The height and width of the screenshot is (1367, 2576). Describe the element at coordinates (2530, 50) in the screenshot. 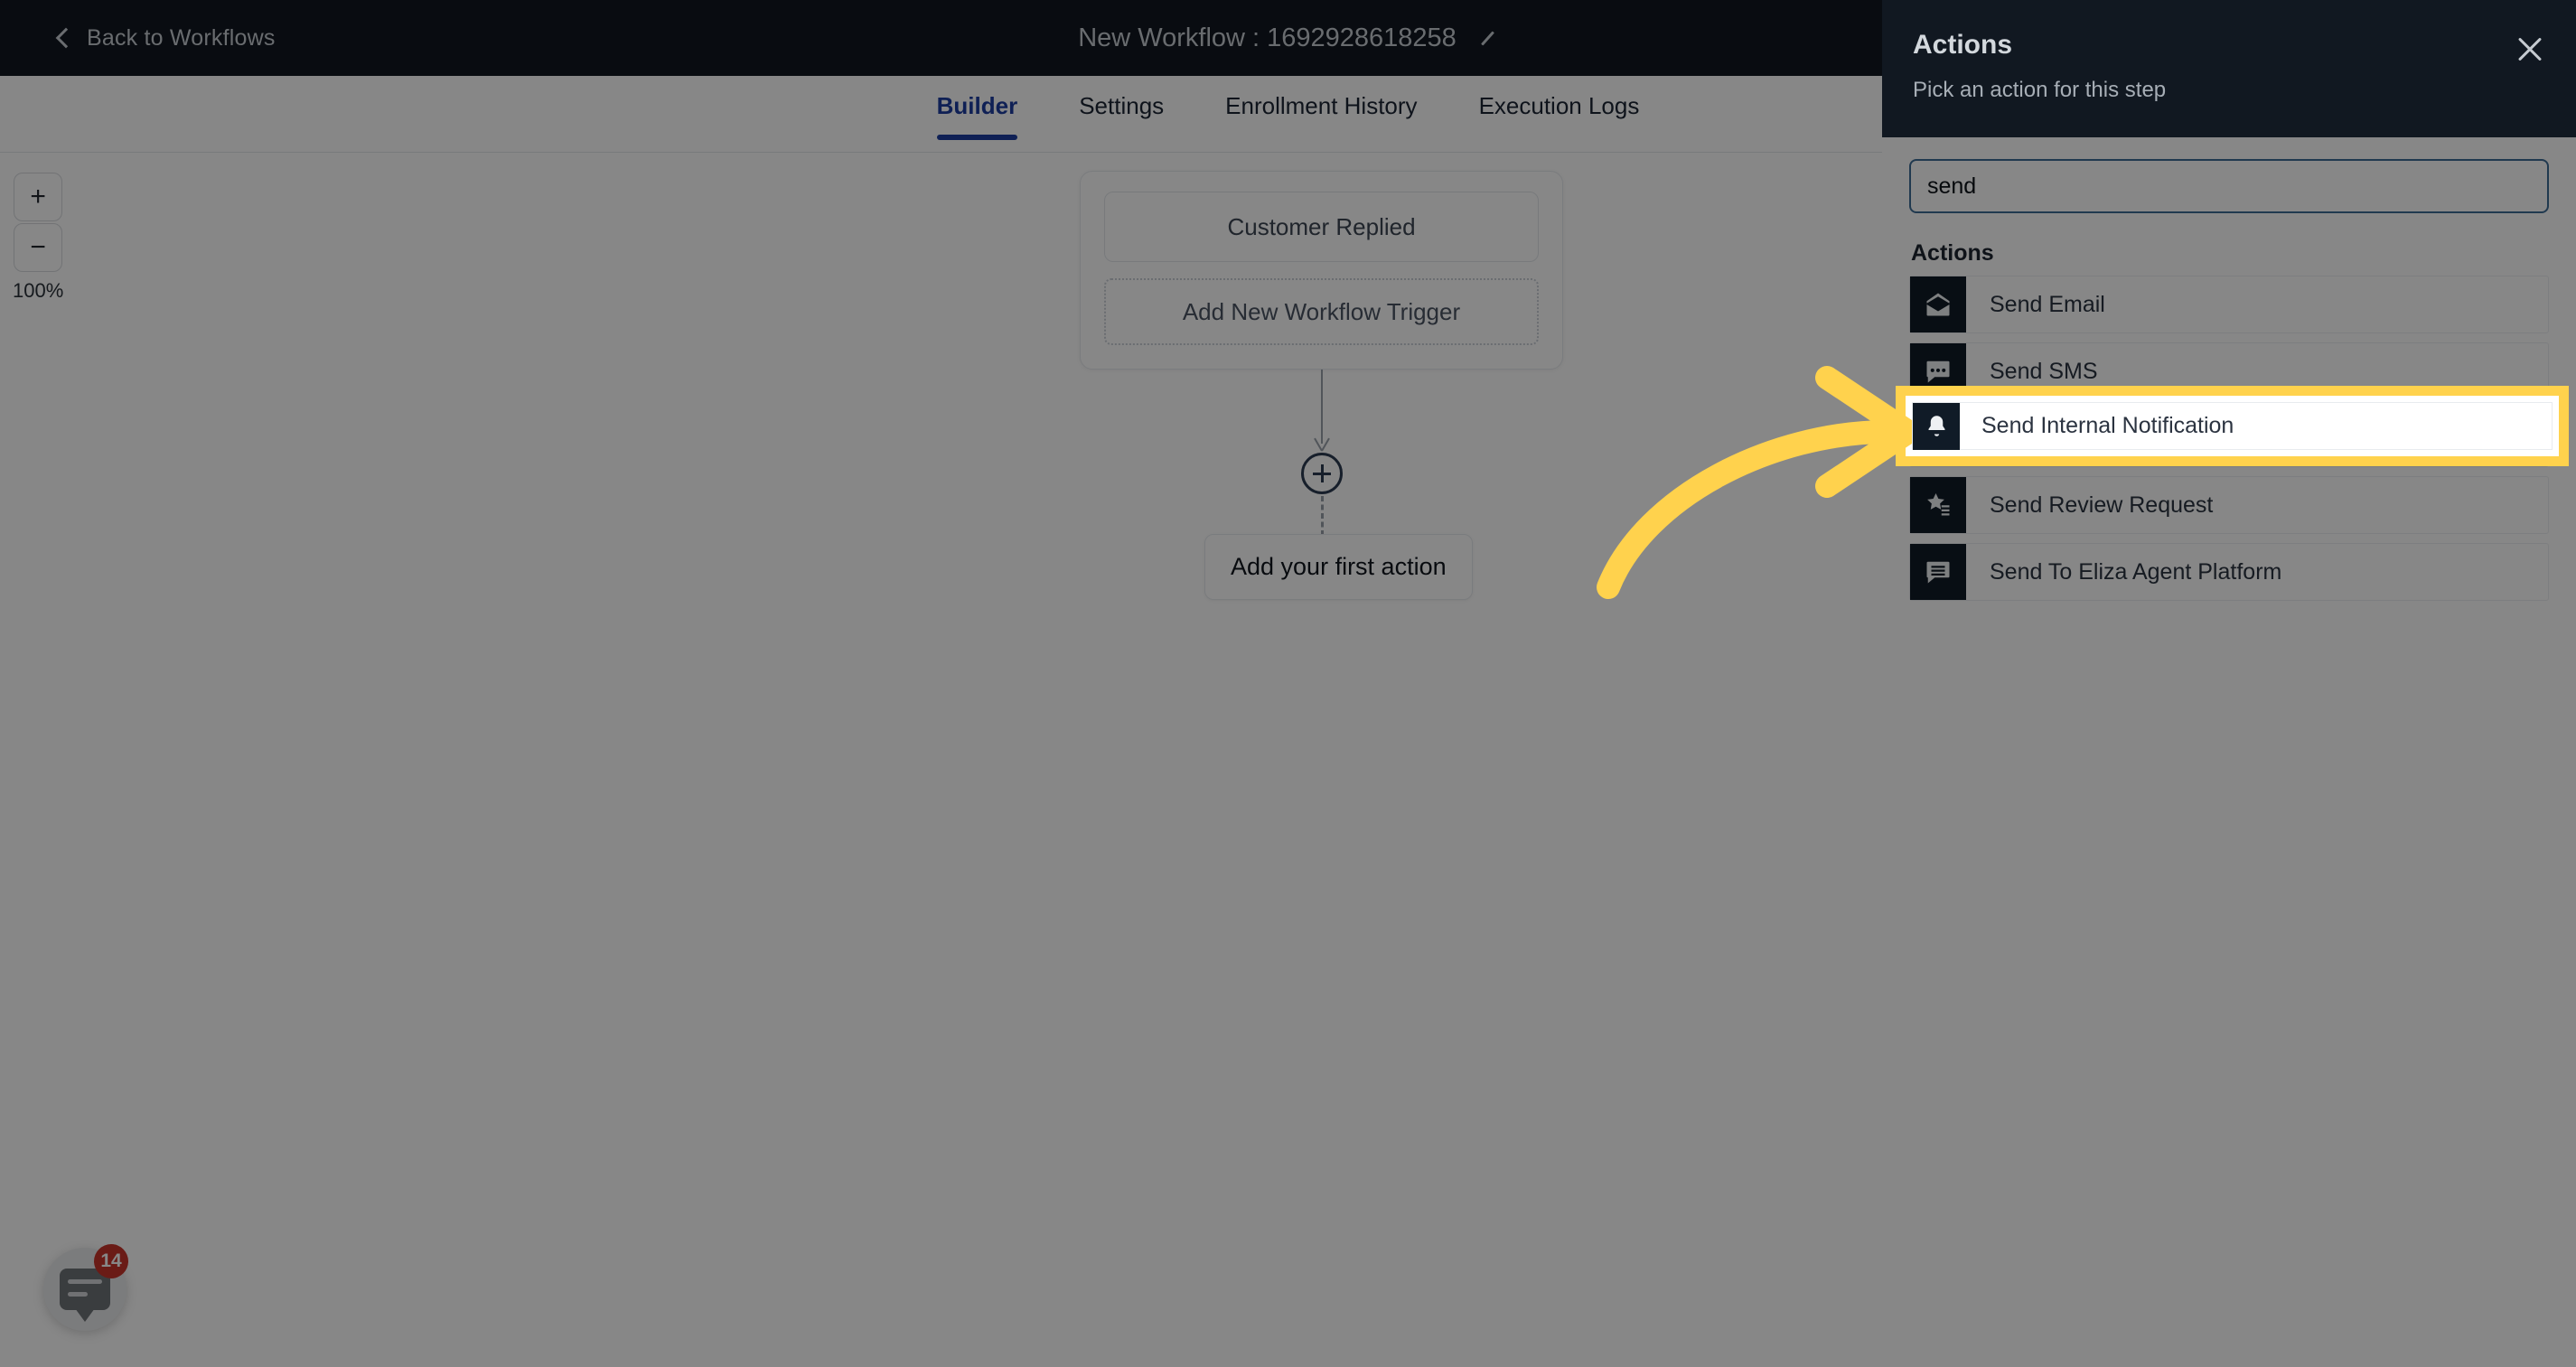

I see `close-icon` at that location.